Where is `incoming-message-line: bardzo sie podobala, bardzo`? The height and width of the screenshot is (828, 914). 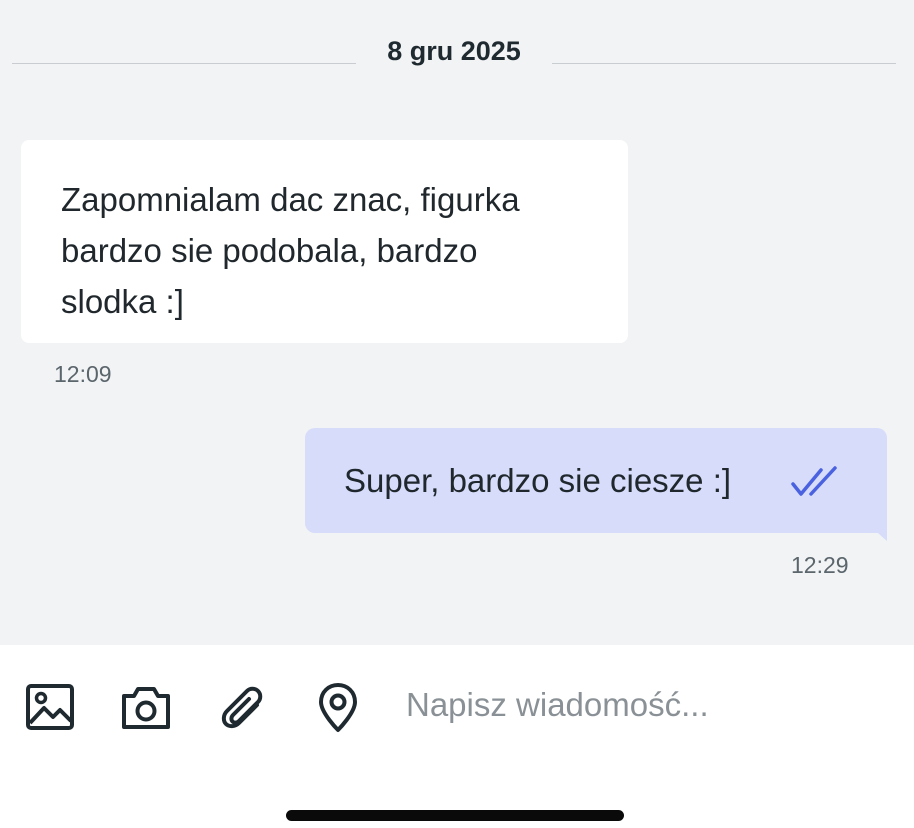 incoming-message-line: bardzo sie podobala, bardzo is located at coordinates (269, 250).